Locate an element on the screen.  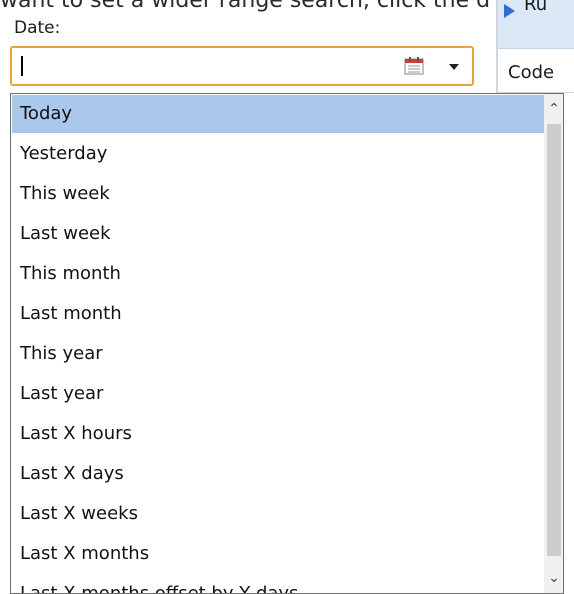
triangle-right-icon is located at coordinates (509, 11).